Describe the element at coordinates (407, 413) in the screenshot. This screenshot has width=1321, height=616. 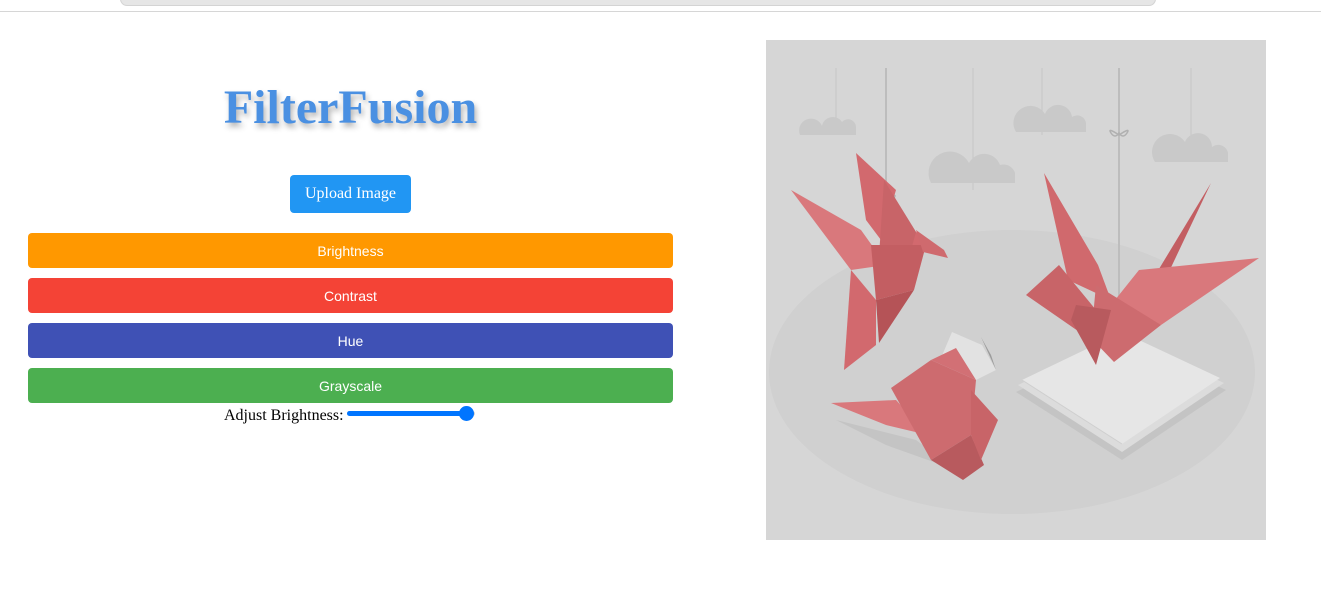
I see `slider-fill` at that location.